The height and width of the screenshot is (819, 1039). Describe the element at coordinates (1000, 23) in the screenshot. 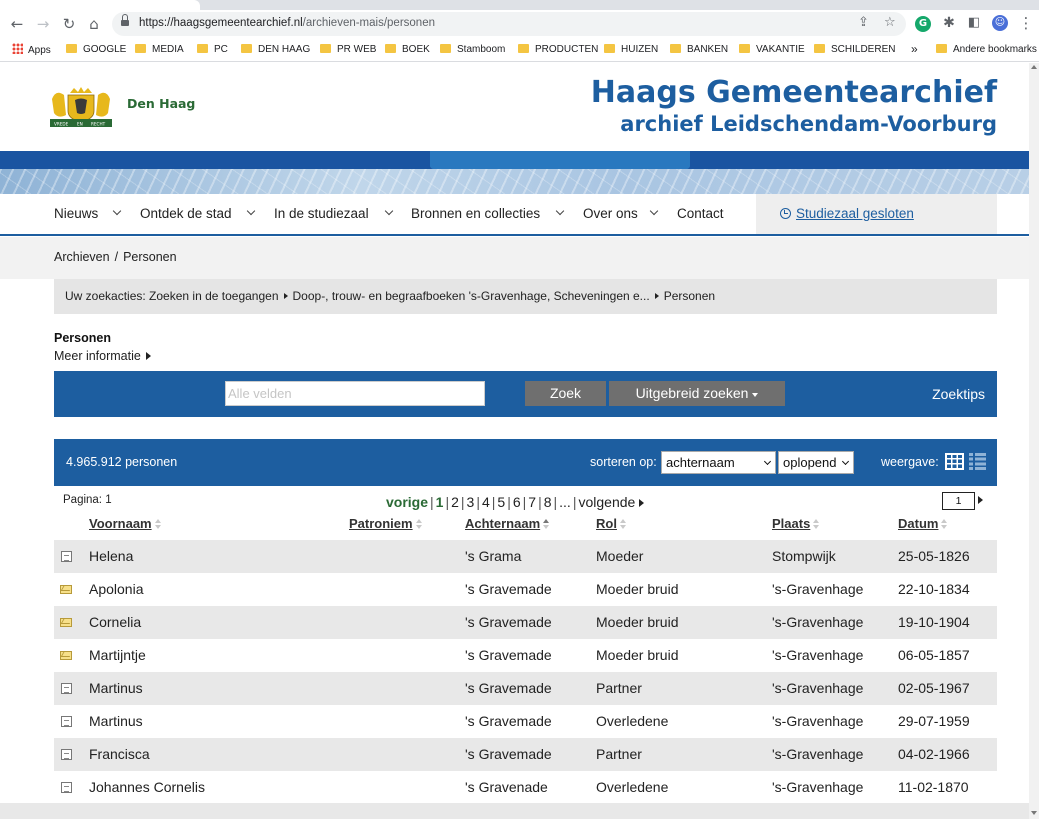

I see `profile-avatar: ☺` at that location.